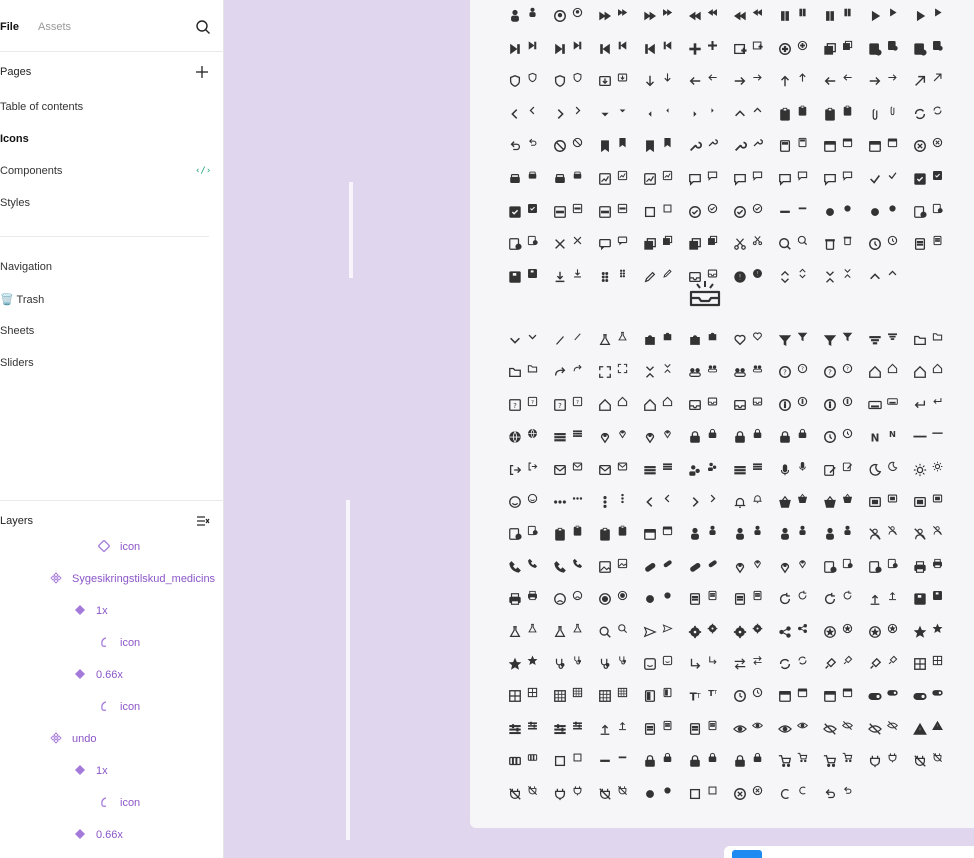 The image size is (974, 858). Describe the element at coordinates (920, 146) in the screenshot. I see `cancel-icon` at that location.